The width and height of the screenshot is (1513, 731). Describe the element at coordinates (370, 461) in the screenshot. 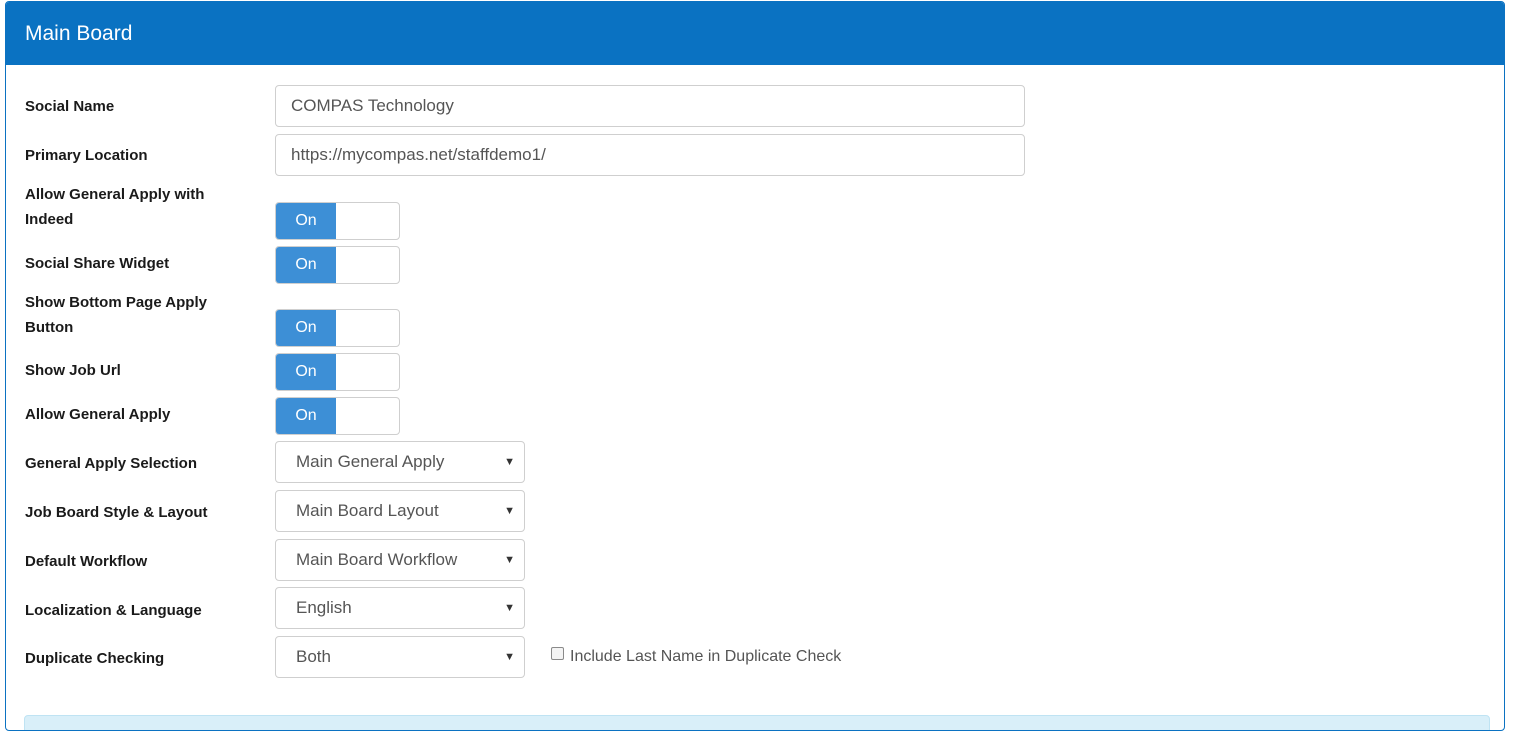

I see `select-value: Main General Apply` at that location.